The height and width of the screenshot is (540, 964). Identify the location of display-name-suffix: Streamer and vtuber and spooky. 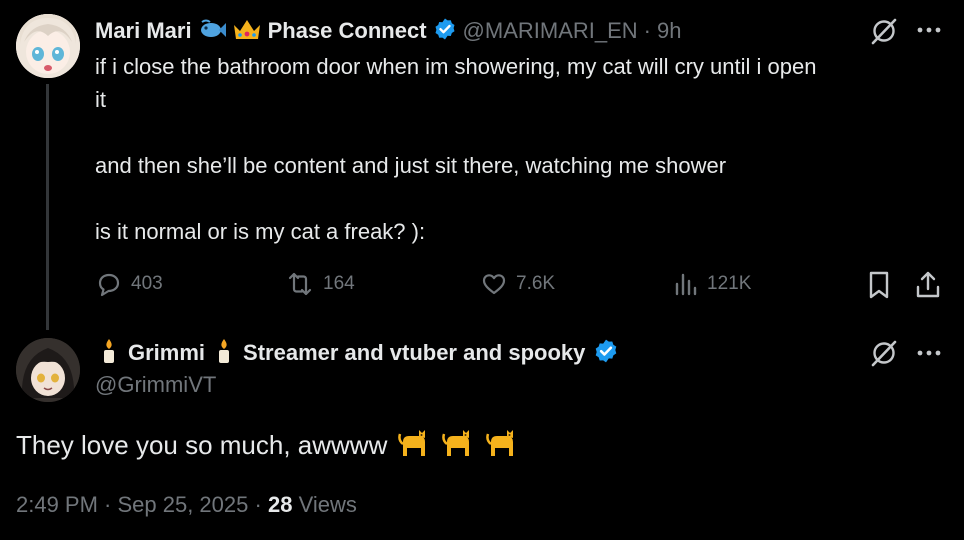
(414, 353).